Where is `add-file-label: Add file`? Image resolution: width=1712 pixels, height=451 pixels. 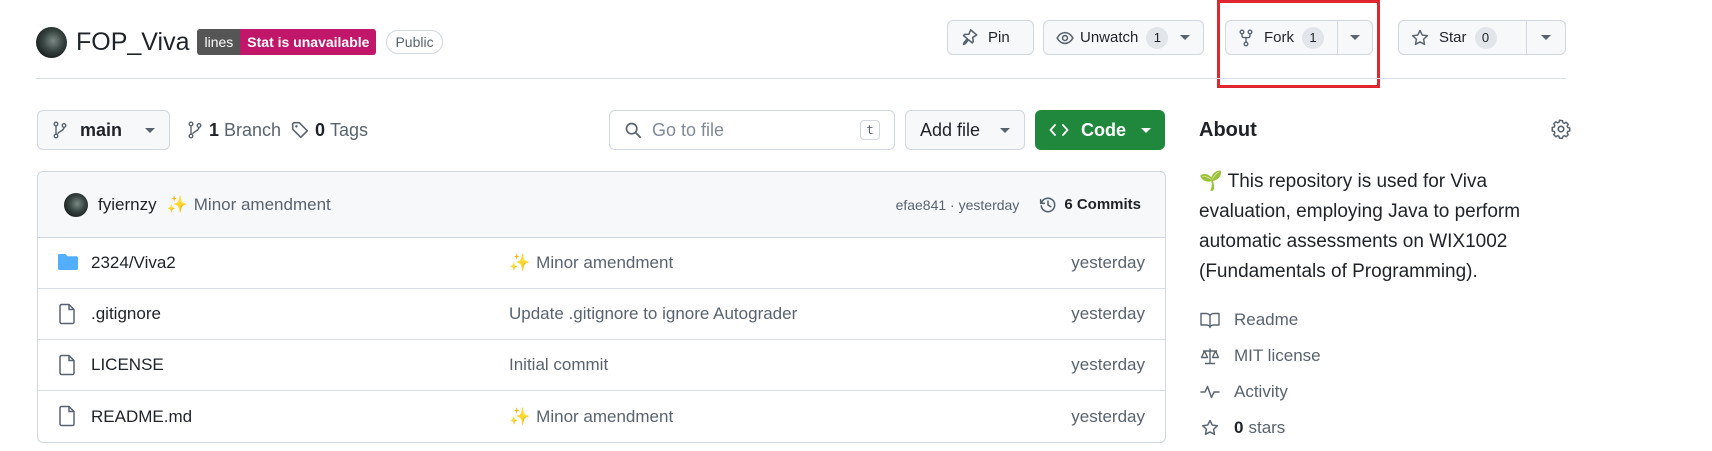
add-file-label: Add file is located at coordinates (950, 129).